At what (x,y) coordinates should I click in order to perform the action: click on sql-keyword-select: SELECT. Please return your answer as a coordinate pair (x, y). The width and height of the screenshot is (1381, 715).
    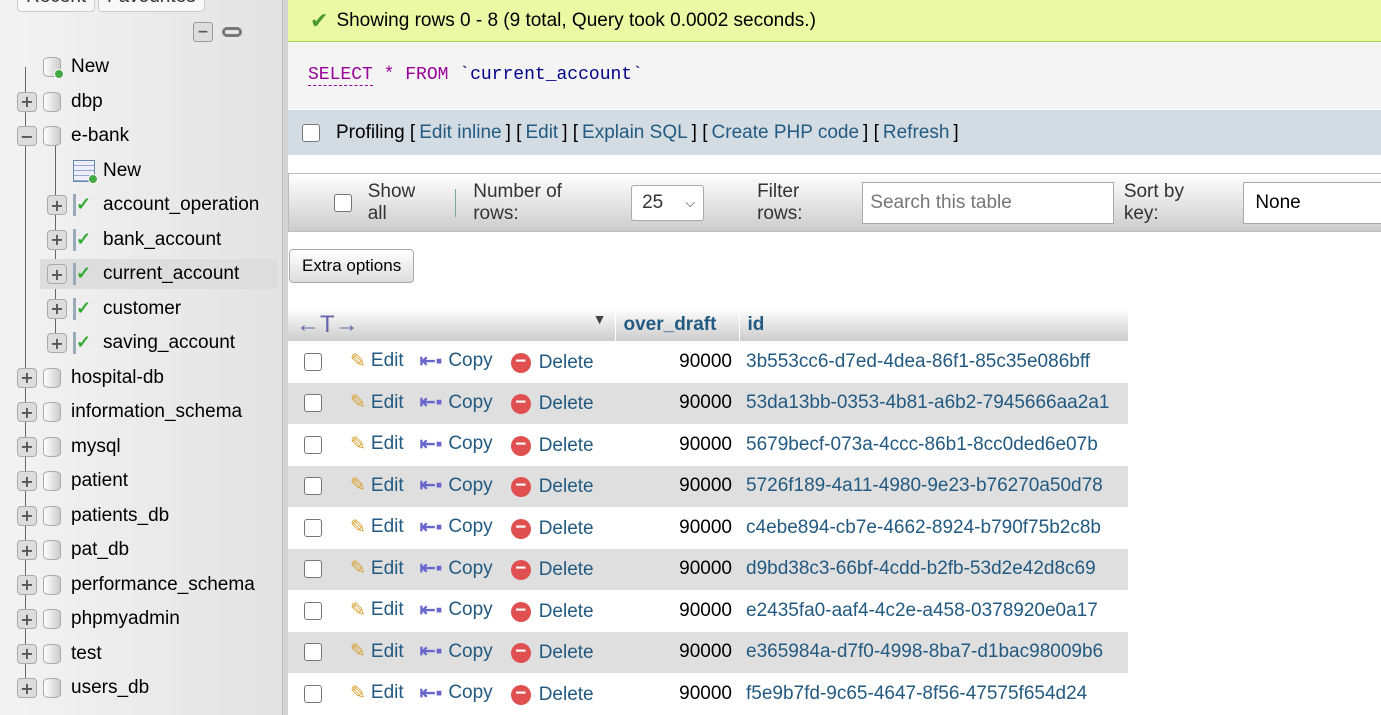
    Looking at the image, I should click on (340, 75).